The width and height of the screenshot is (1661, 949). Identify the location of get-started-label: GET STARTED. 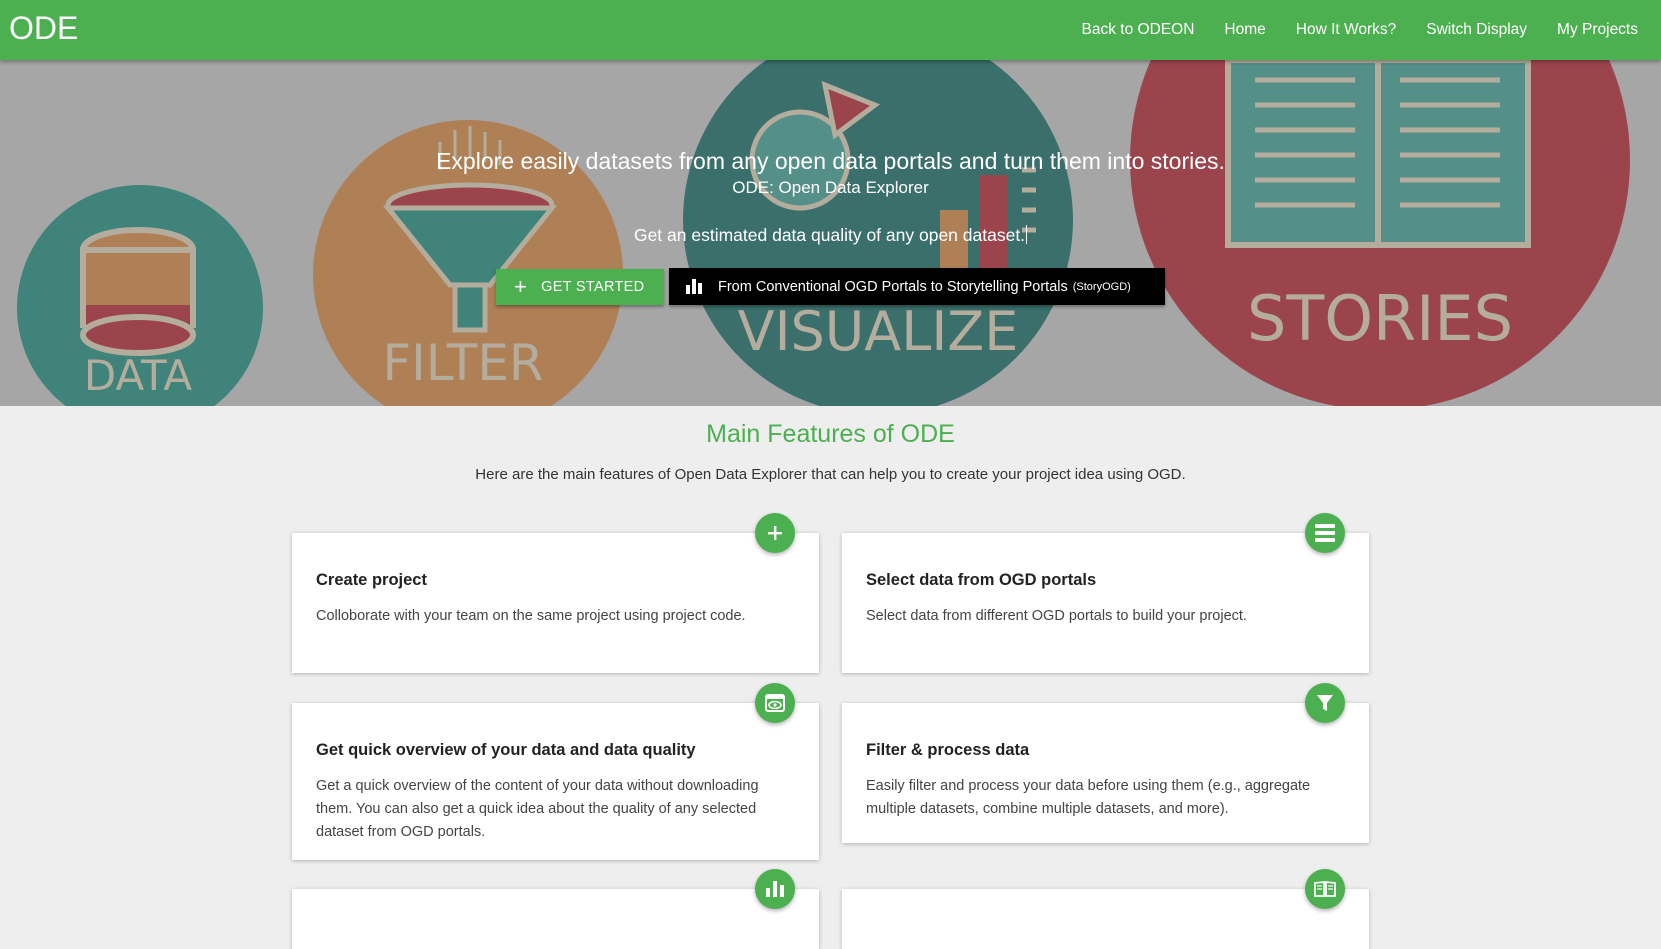
(593, 287).